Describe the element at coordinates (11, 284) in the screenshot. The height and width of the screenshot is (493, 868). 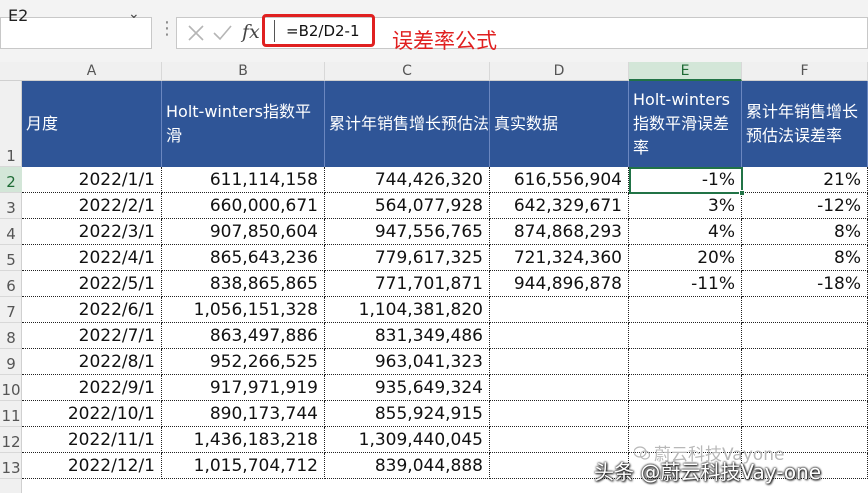
I see `row-header-6: 6` at that location.